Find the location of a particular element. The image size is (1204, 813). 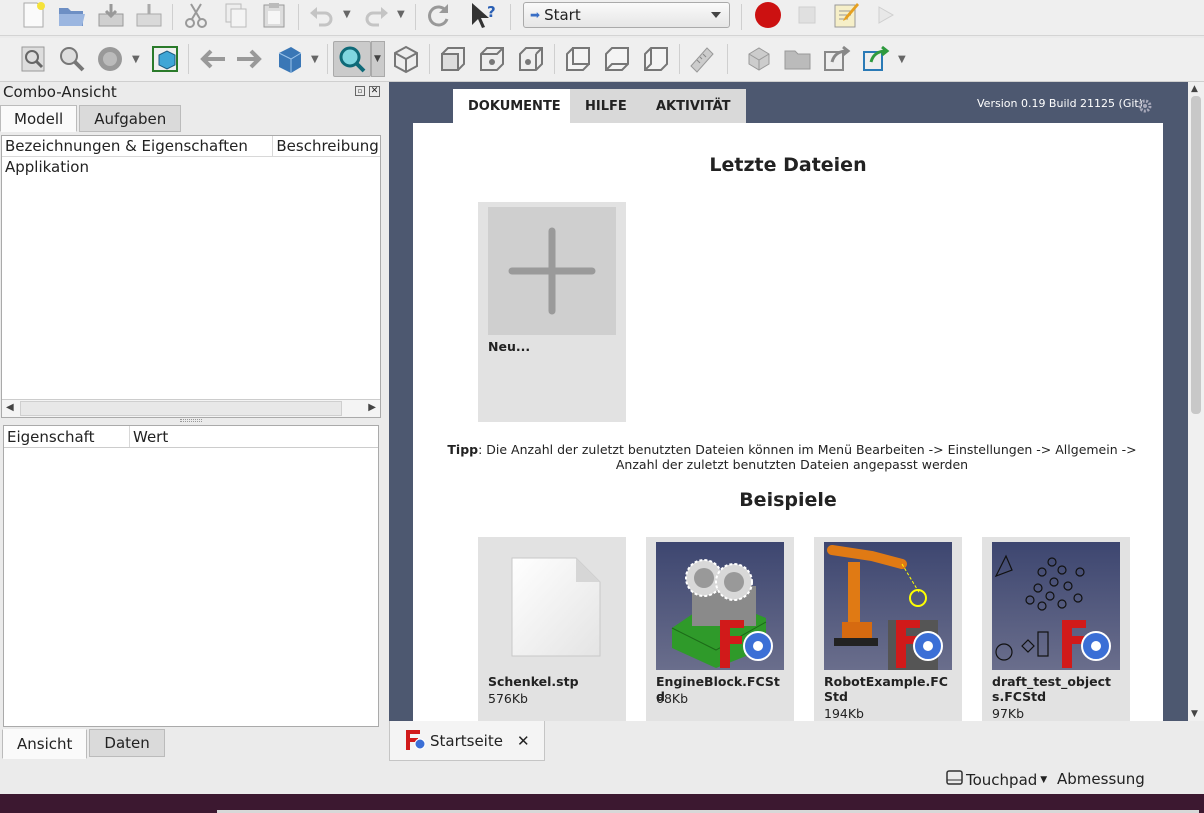

example-size: 97Kb is located at coordinates (1008, 713).